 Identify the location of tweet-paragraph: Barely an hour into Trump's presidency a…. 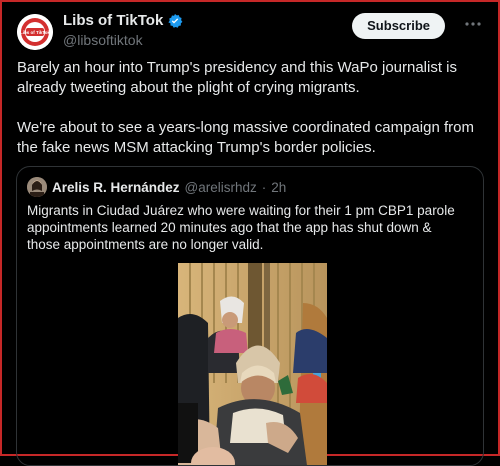
(237, 77).